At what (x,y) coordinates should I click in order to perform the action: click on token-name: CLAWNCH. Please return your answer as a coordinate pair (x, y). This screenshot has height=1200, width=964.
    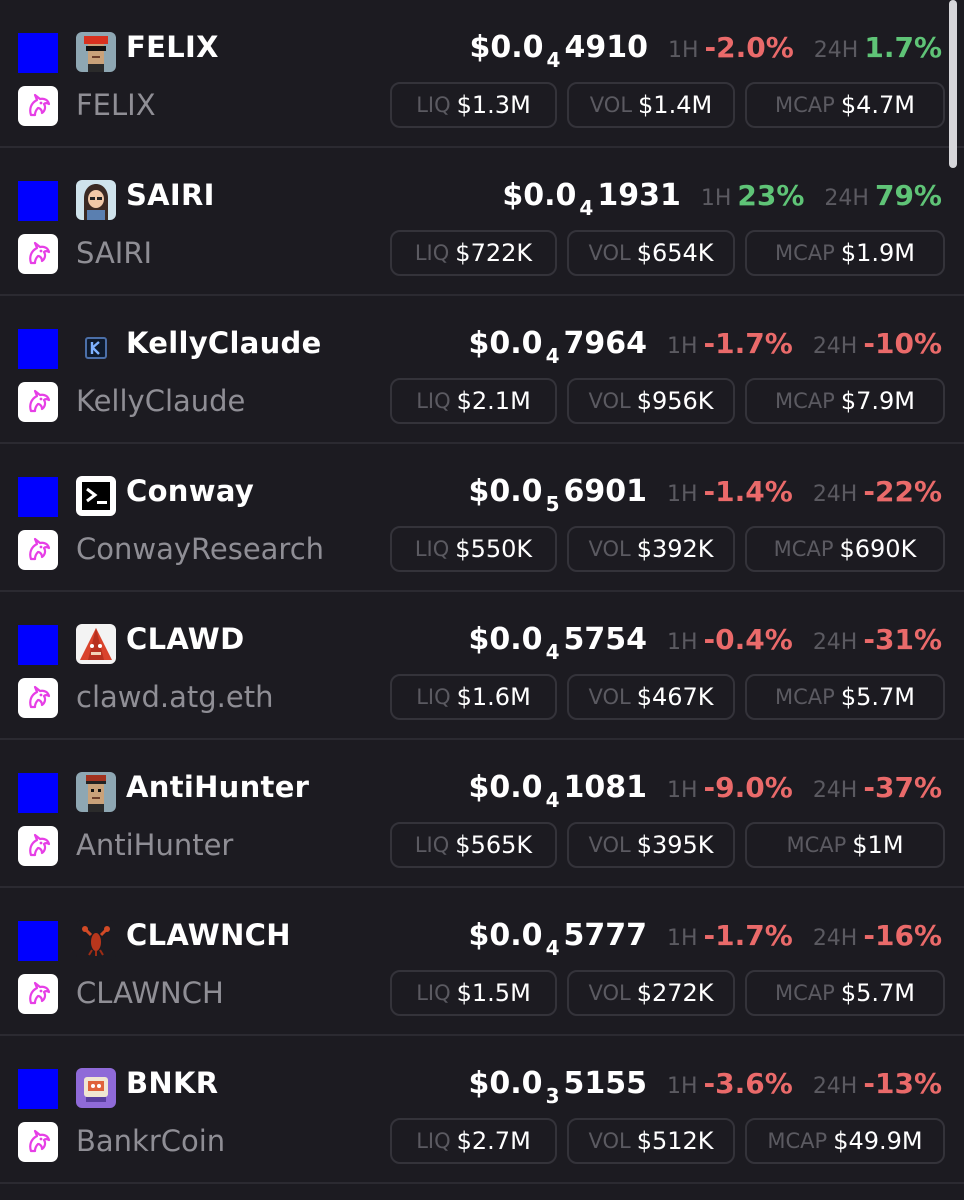
    Looking at the image, I should click on (150, 993).